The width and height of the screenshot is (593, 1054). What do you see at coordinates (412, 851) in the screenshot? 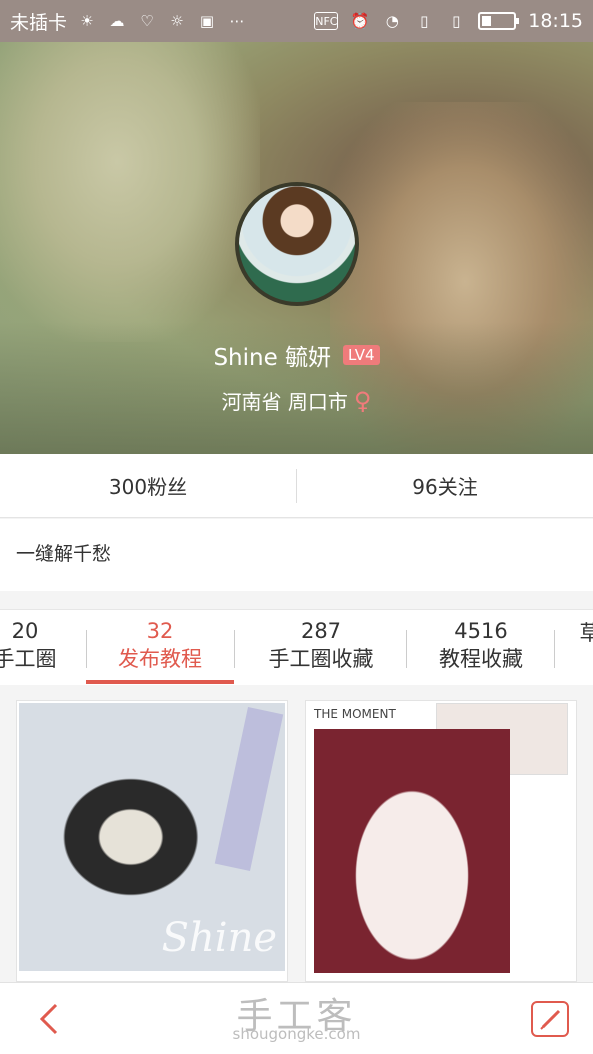
I see `tutorial-image` at bounding box center [412, 851].